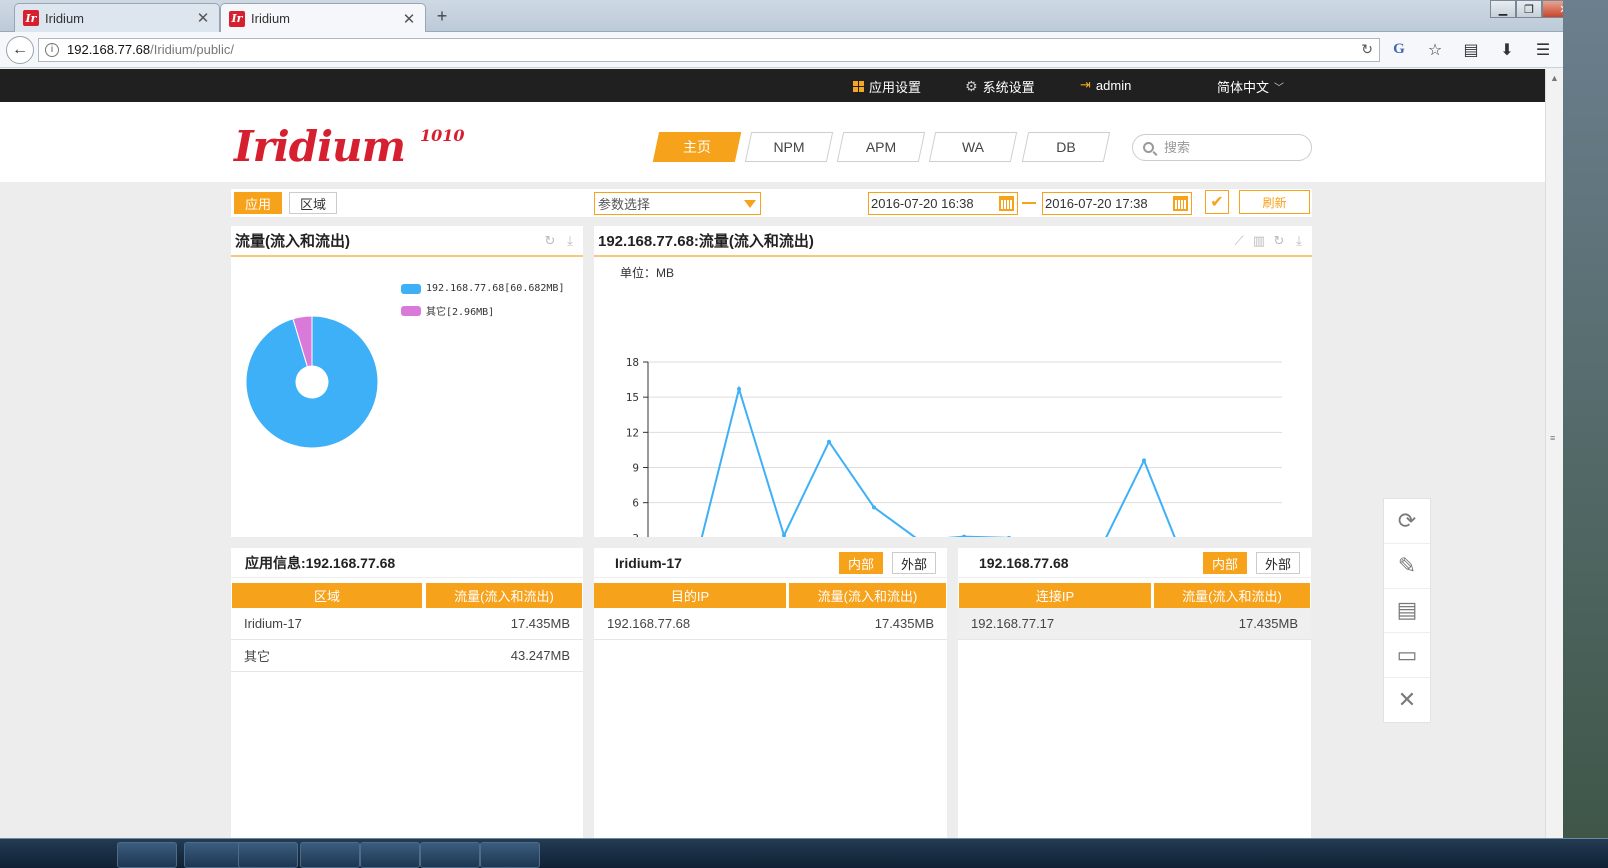 The width and height of the screenshot is (1608, 868). I want to click on cell-name: 192.168.77.17, so click(1013, 623).